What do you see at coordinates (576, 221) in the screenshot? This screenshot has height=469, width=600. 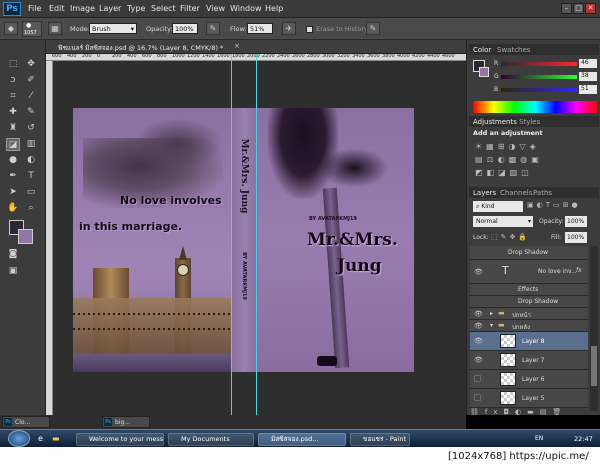 I see `layer-opacity-field: 100%` at bounding box center [576, 221].